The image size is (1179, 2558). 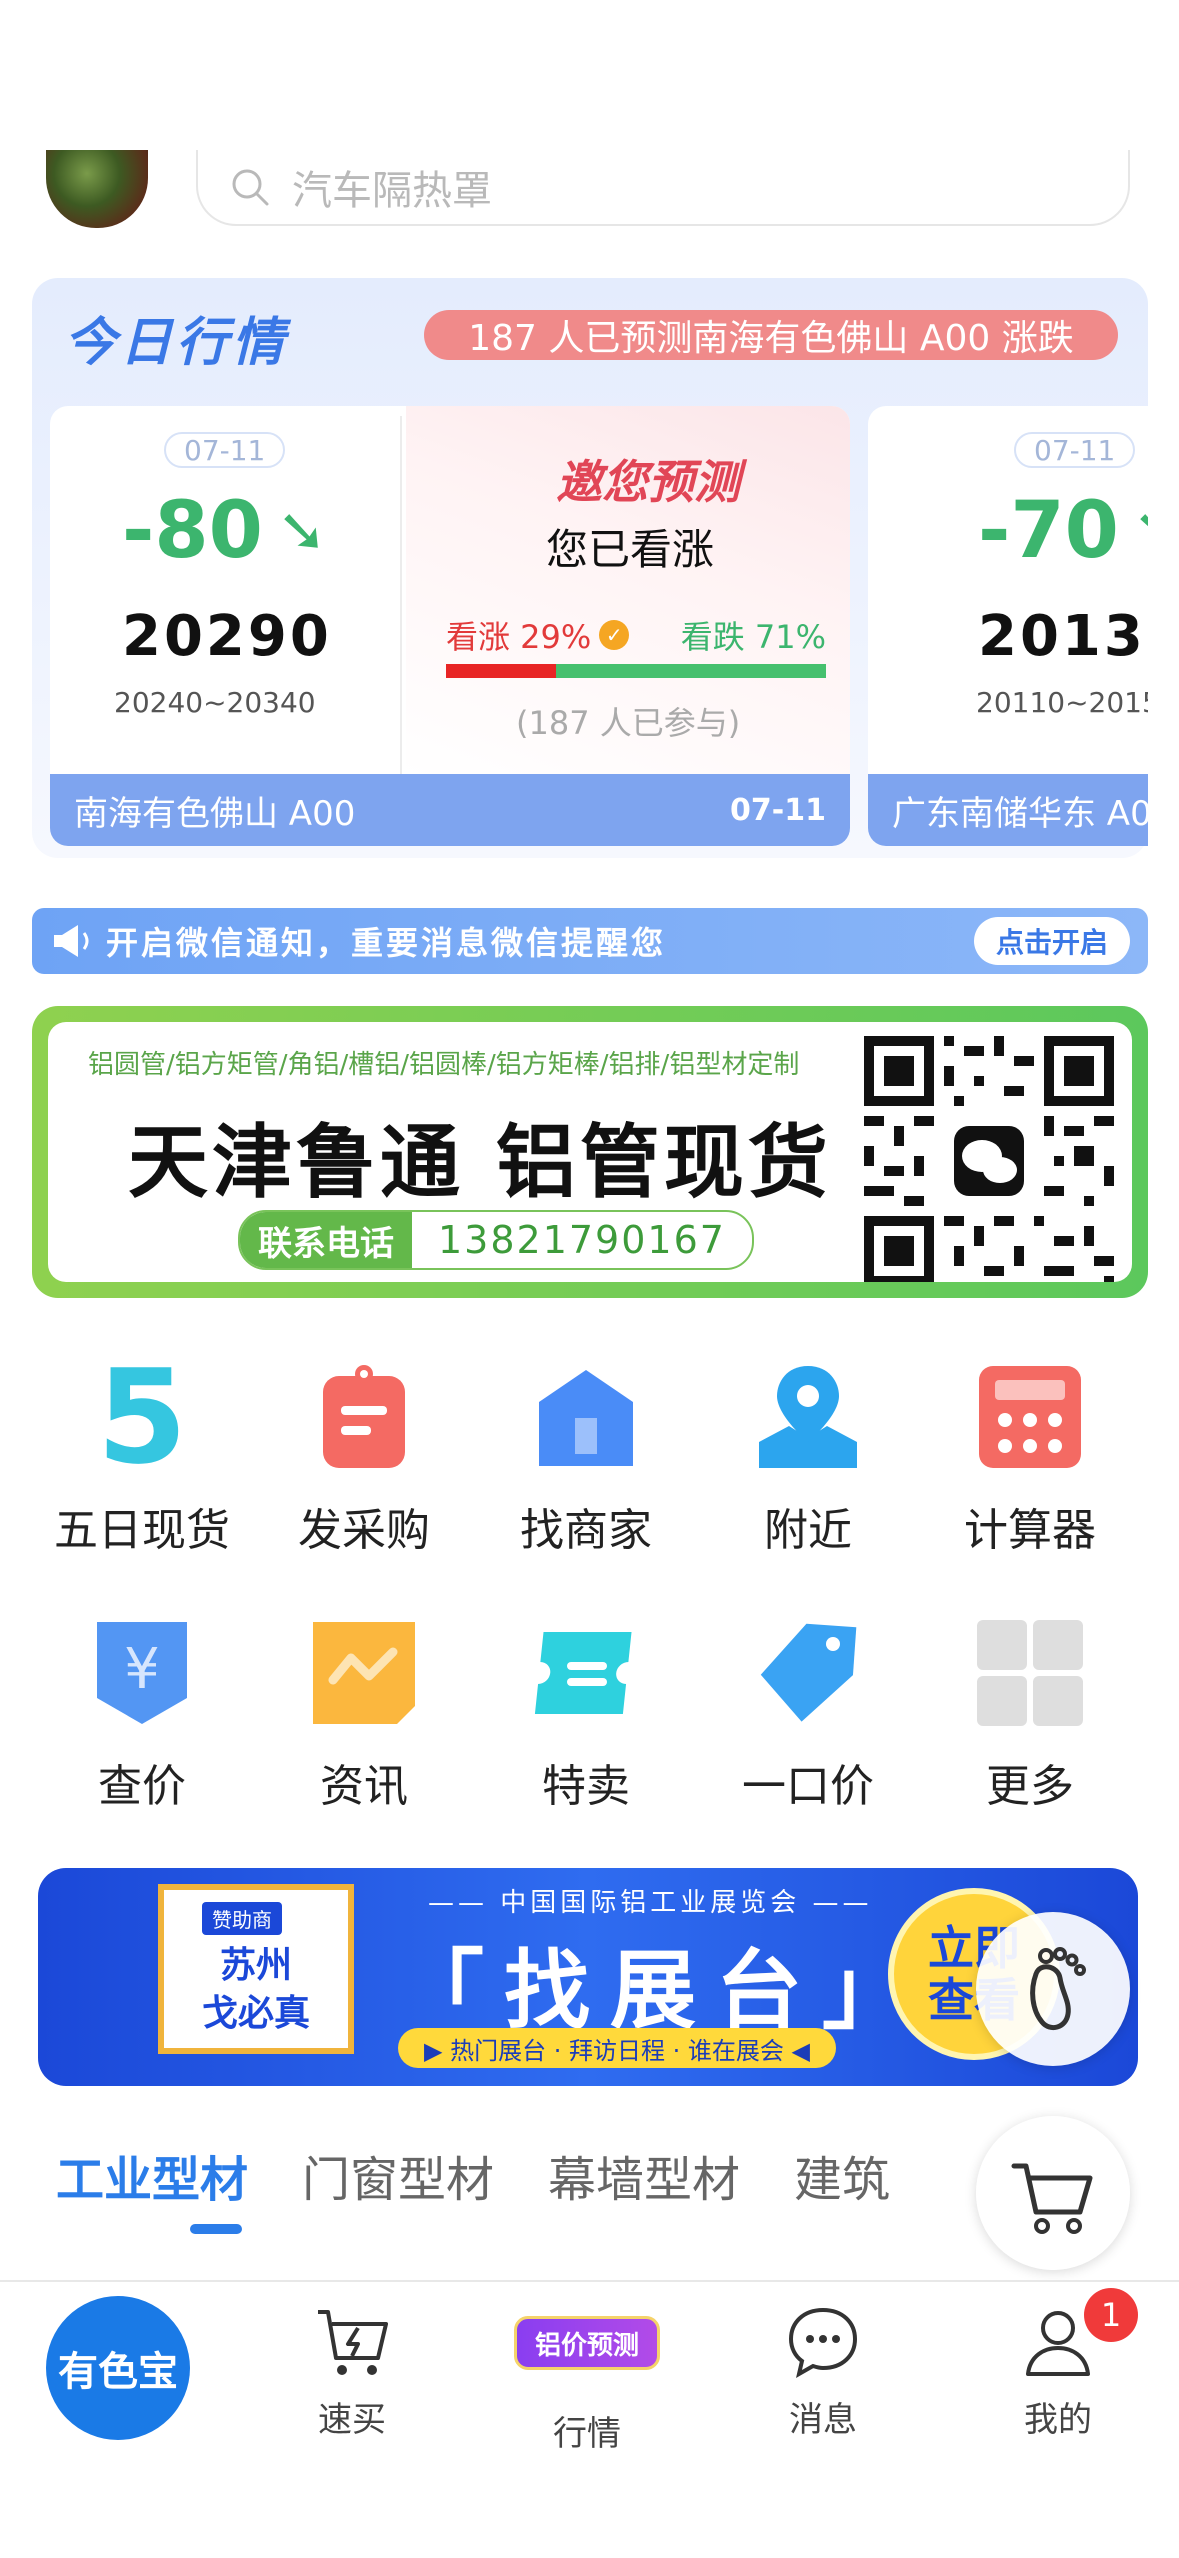 I want to click on nav-quick-buy: 速买, so click(x=352, y=2371).